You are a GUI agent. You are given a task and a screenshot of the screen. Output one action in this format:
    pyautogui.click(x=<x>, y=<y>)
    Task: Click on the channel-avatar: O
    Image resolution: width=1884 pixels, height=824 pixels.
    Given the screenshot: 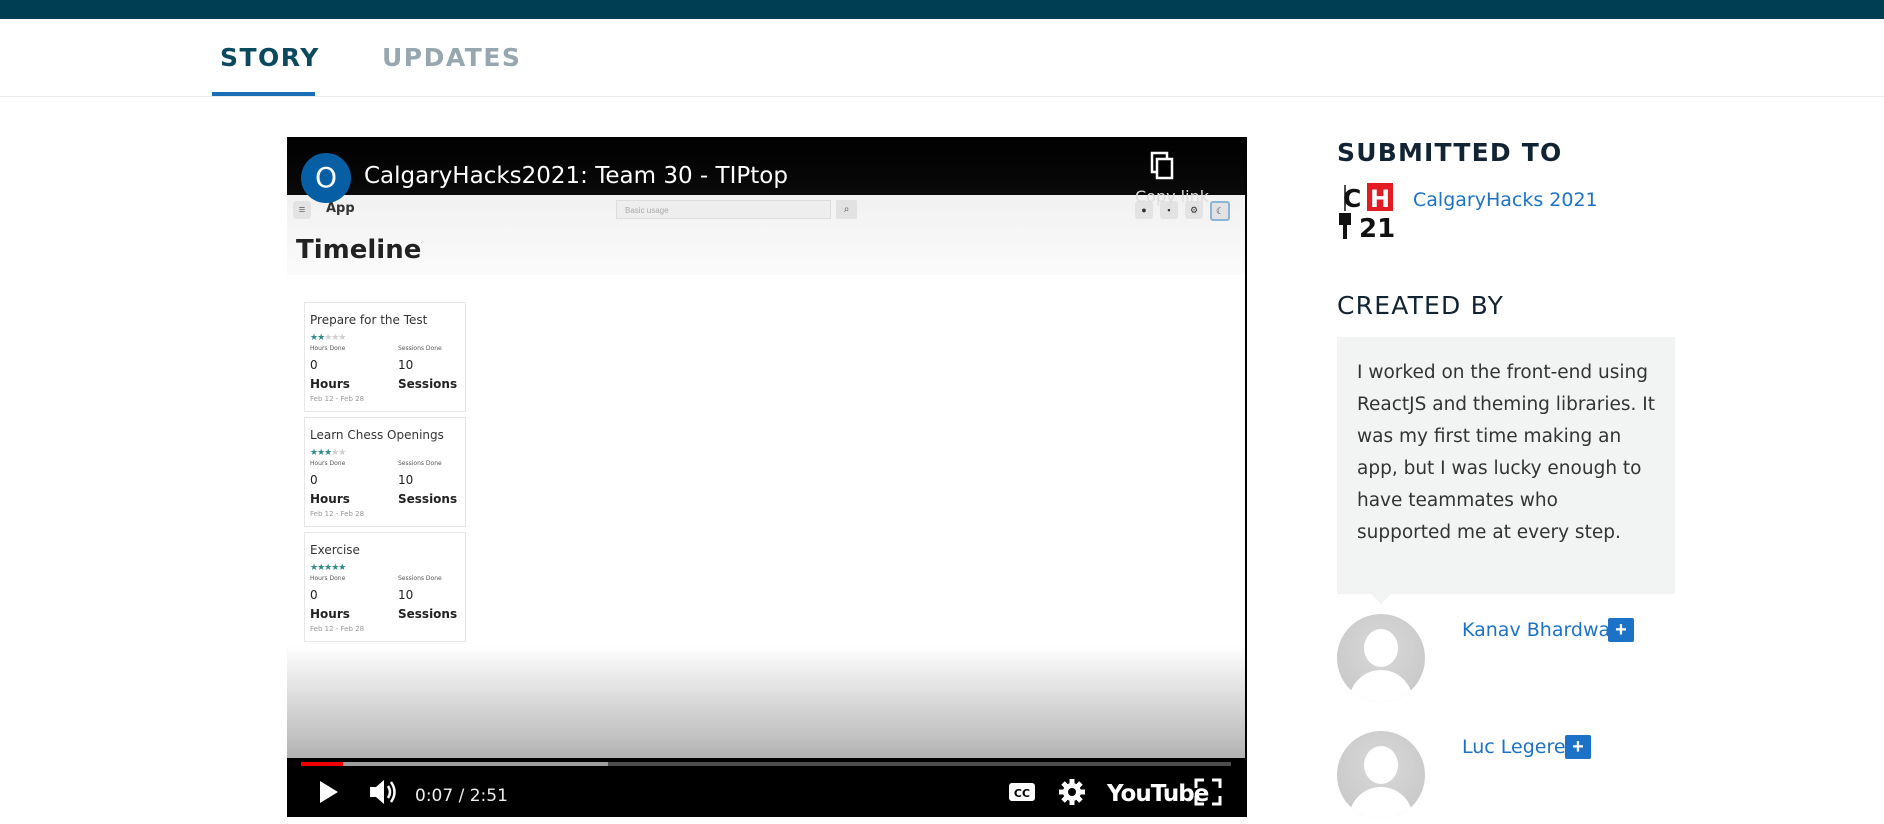 What is the action you would take?
    pyautogui.click(x=326, y=178)
    